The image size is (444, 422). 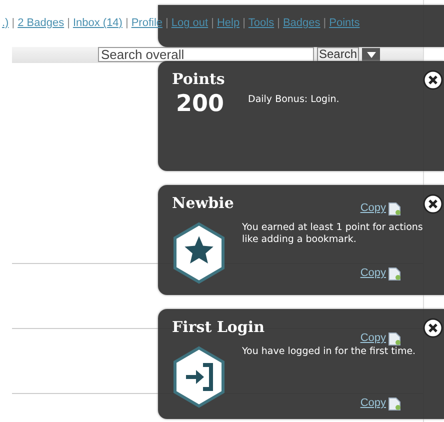 I want to click on search-field: Search overall, so click(x=206, y=54).